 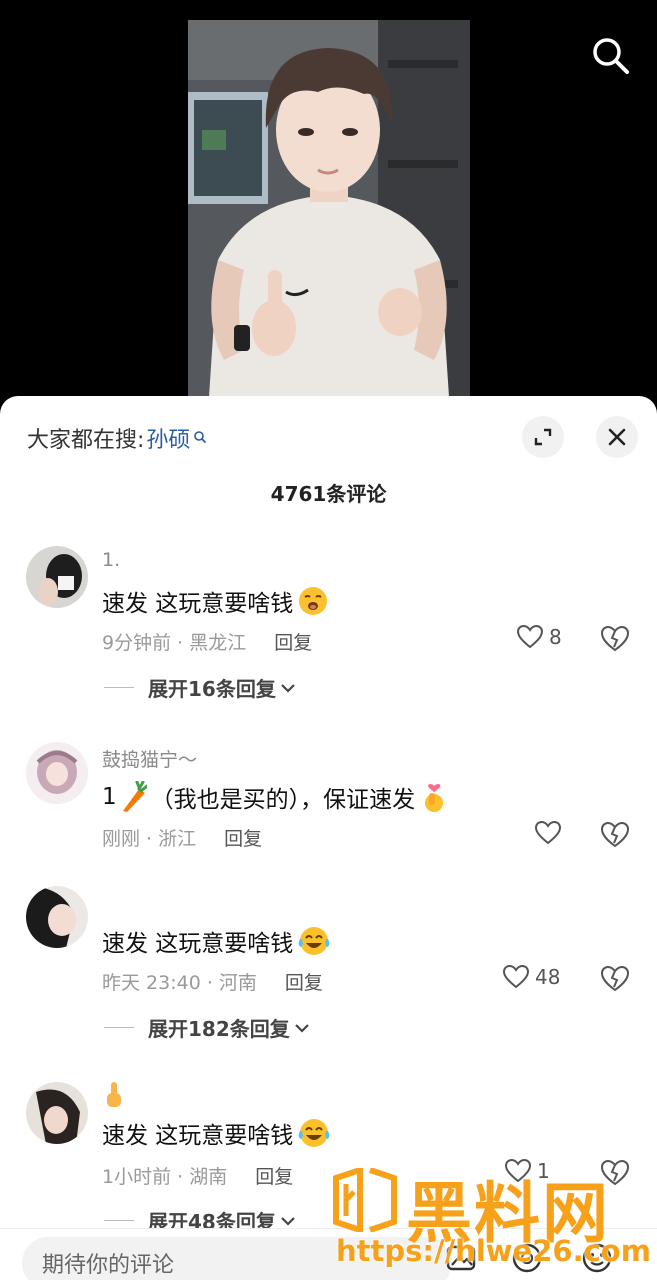 What do you see at coordinates (434, 798) in the screenshot?
I see `finger-heart-emoji` at bounding box center [434, 798].